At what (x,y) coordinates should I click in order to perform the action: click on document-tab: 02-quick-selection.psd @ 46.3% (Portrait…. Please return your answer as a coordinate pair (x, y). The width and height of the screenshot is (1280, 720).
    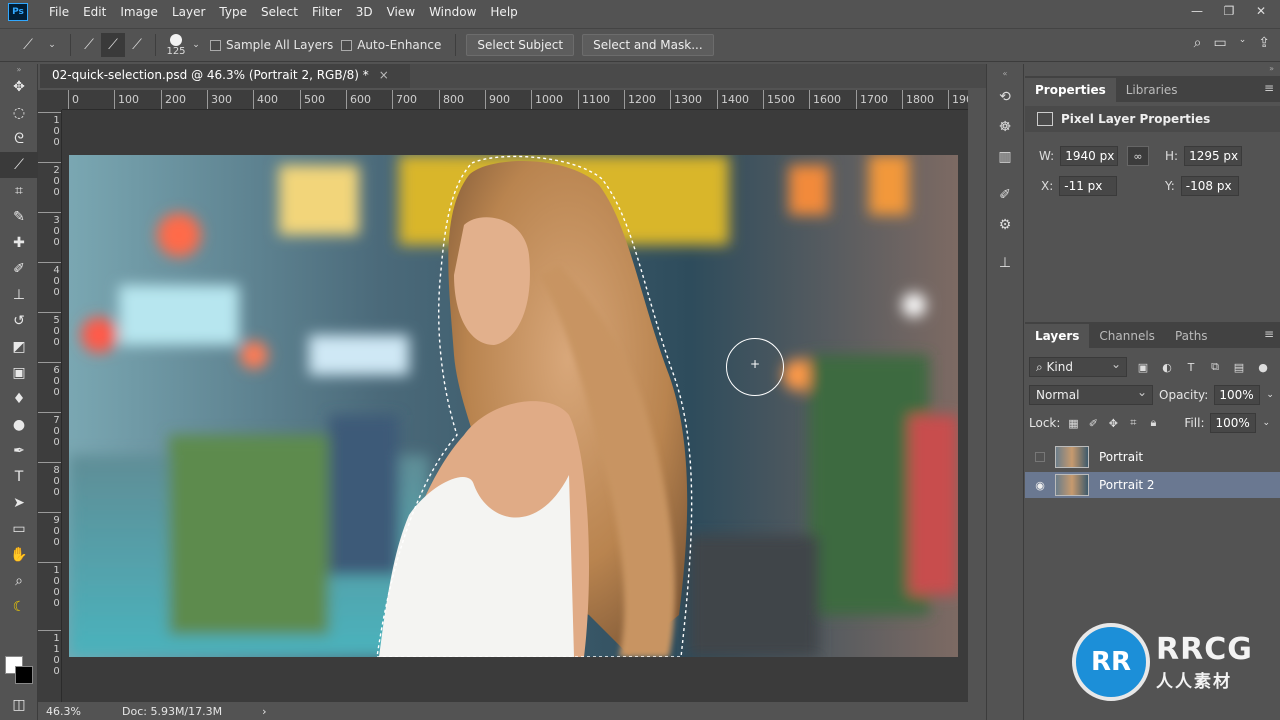
    Looking at the image, I should click on (225, 76).